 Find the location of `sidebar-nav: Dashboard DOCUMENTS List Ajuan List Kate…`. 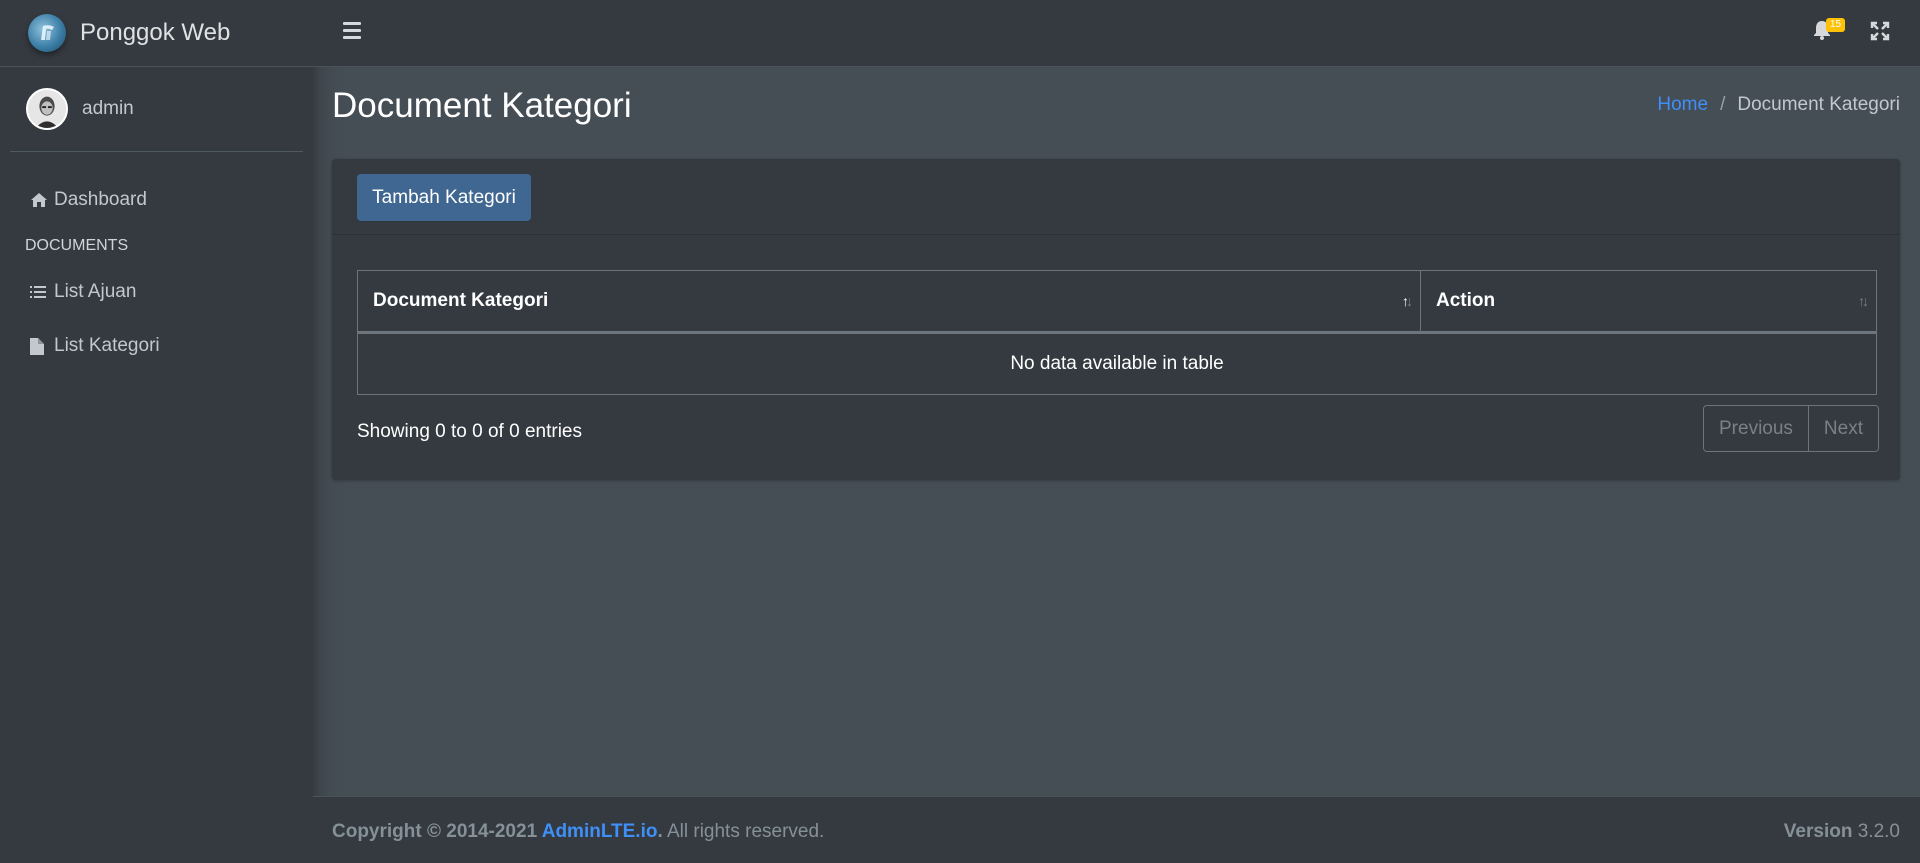

sidebar-nav: Dashboard DOCUMENTS List Ajuan List Kate… is located at coordinates (156, 259).